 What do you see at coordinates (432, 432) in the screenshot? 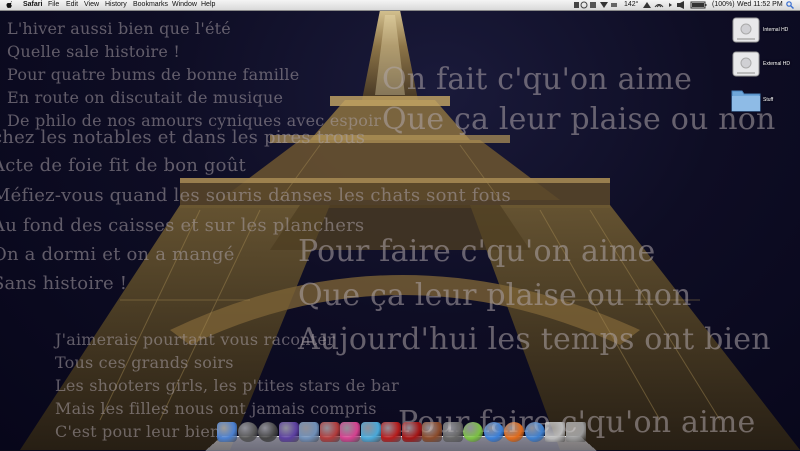
I see `photos-icon` at bounding box center [432, 432].